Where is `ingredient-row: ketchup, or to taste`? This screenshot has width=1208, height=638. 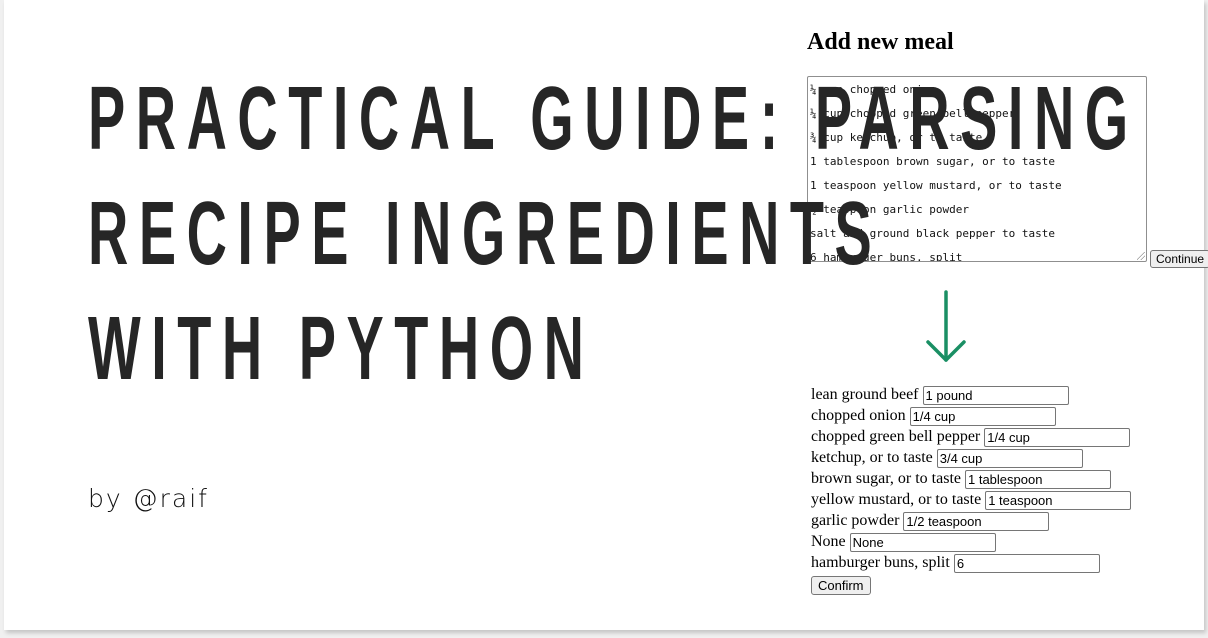
ingredient-row: ketchup, or to taste is located at coordinates (971, 458).